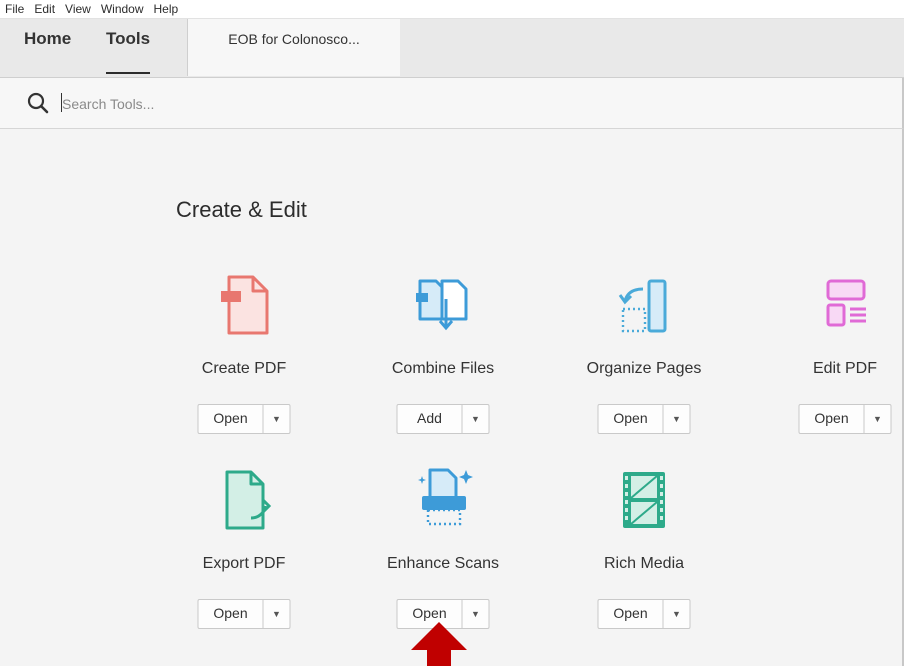  What do you see at coordinates (443, 306) in the screenshot?
I see `combine-files-icon` at bounding box center [443, 306].